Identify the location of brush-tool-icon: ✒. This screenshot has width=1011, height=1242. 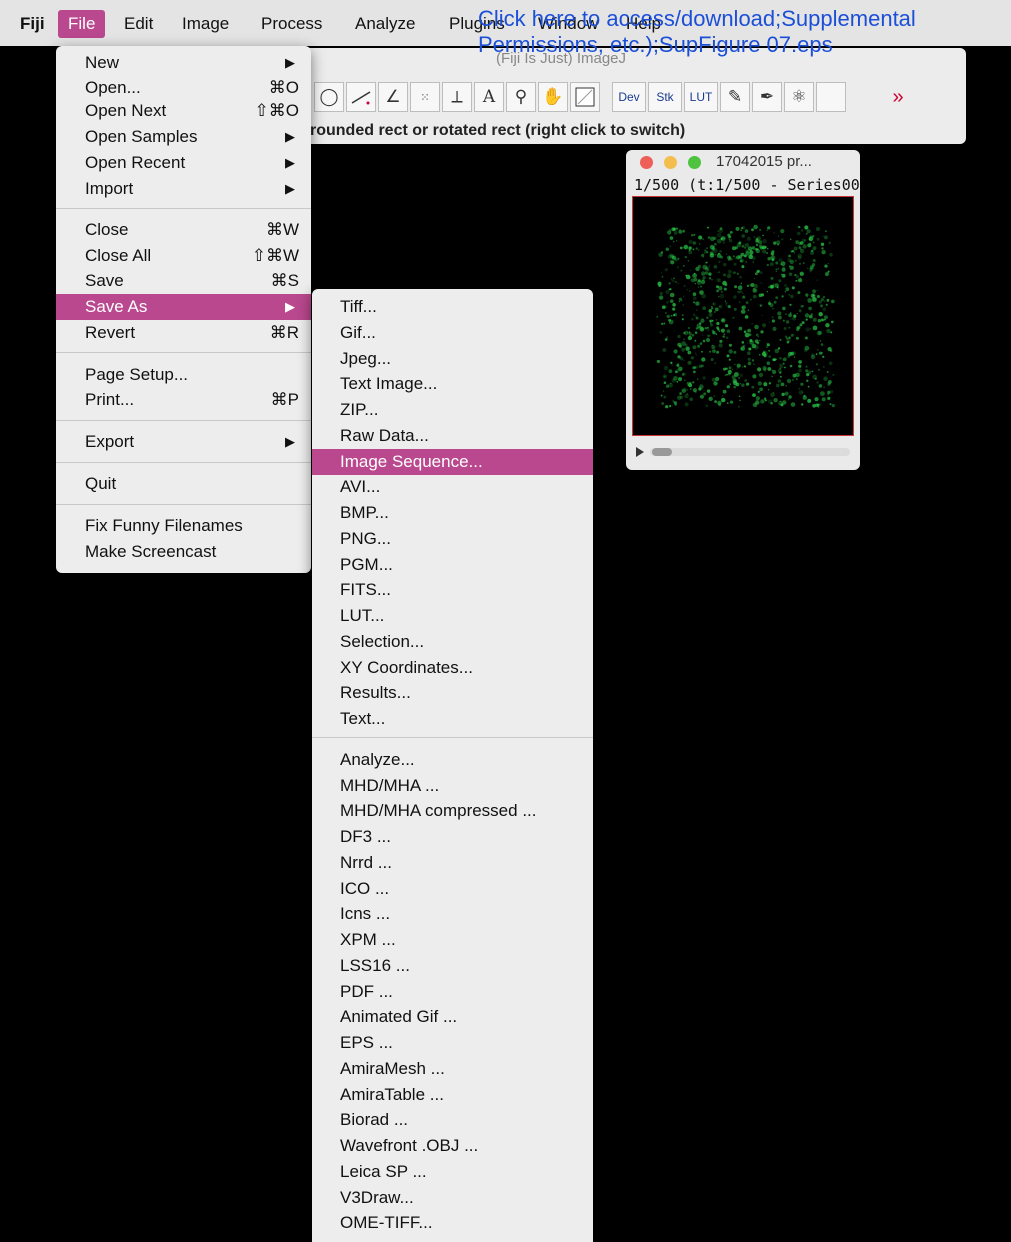
(767, 97).